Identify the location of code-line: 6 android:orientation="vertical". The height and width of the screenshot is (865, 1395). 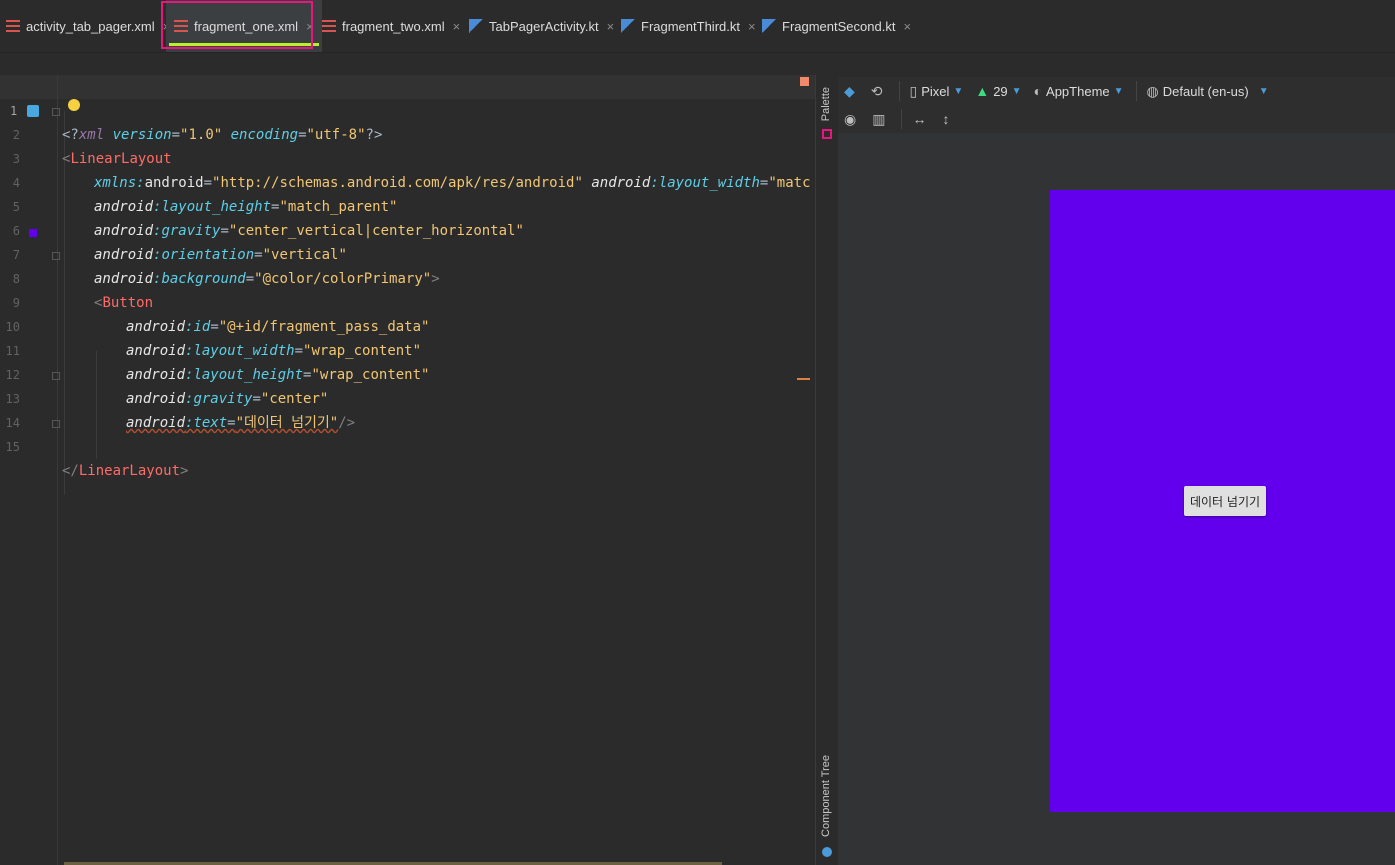
(407, 229).